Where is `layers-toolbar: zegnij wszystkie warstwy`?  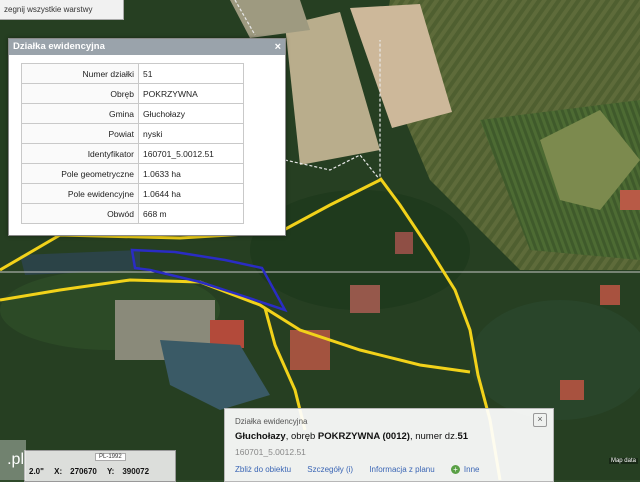
layers-toolbar: zegnij wszystkie warstwy is located at coordinates (62, 10).